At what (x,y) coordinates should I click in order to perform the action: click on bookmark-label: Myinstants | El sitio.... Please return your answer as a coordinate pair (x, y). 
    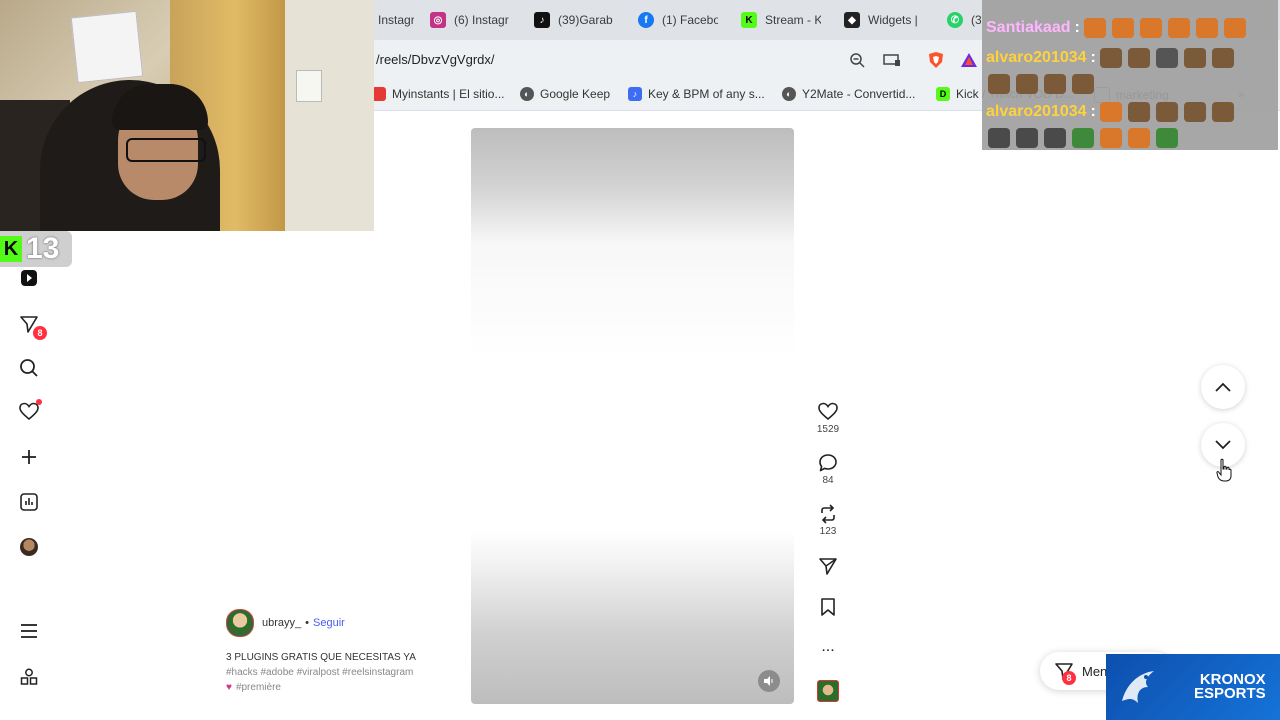
    Looking at the image, I should click on (448, 94).